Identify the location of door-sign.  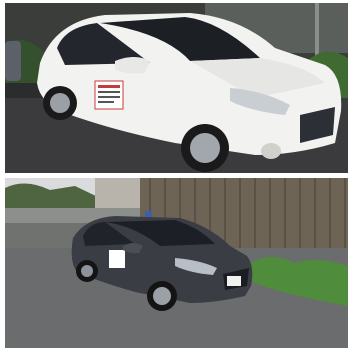
(117, 259).